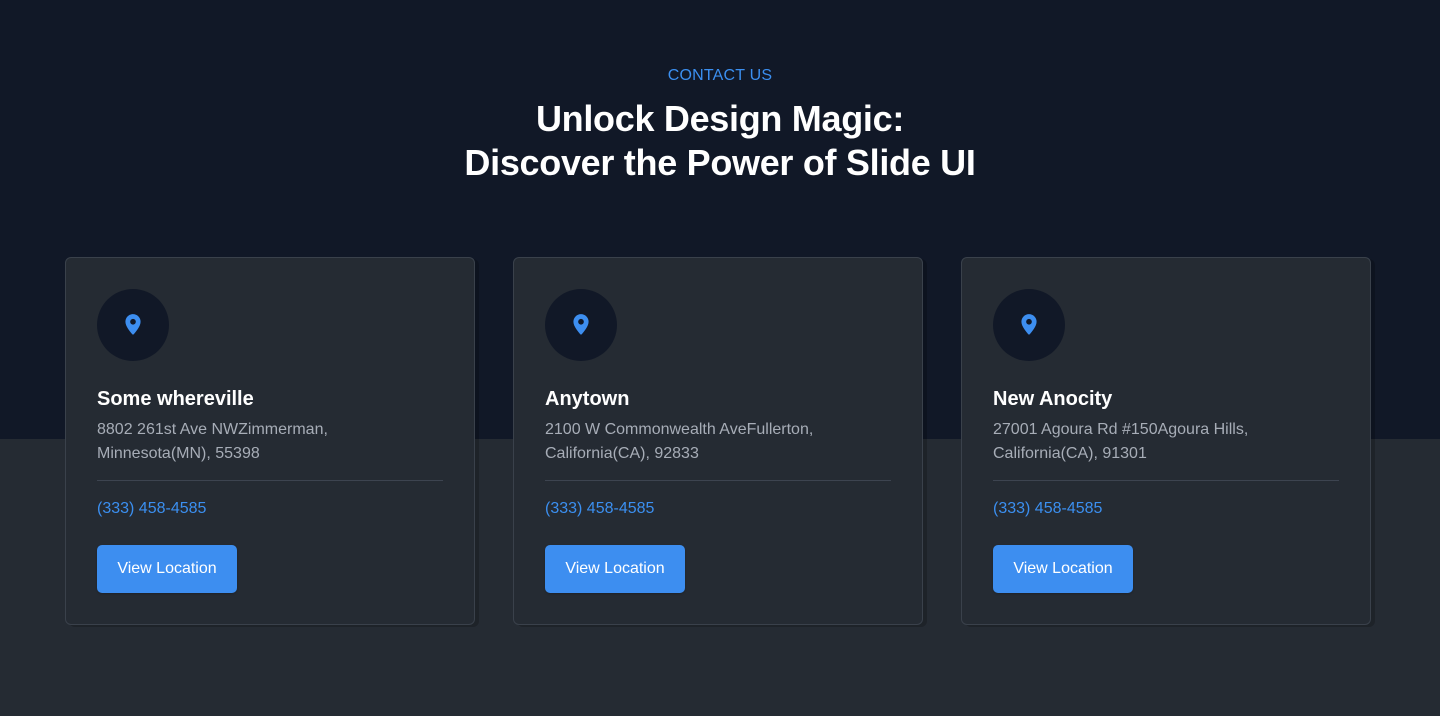 This screenshot has width=1440, height=716. What do you see at coordinates (679, 429) in the screenshot?
I see `address-line-1: 2100 W Commonwealth AveFullerton,` at bounding box center [679, 429].